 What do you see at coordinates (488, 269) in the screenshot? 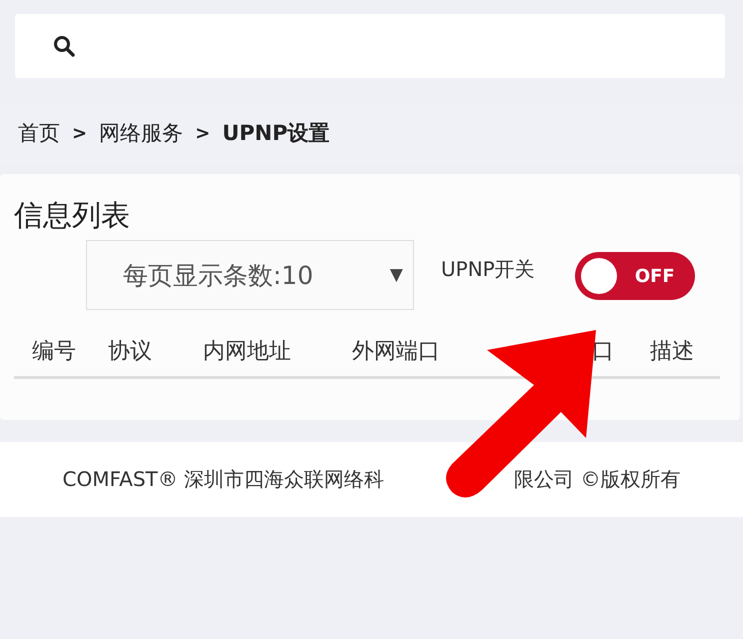
I see `switch-label: UPNP开关` at bounding box center [488, 269].